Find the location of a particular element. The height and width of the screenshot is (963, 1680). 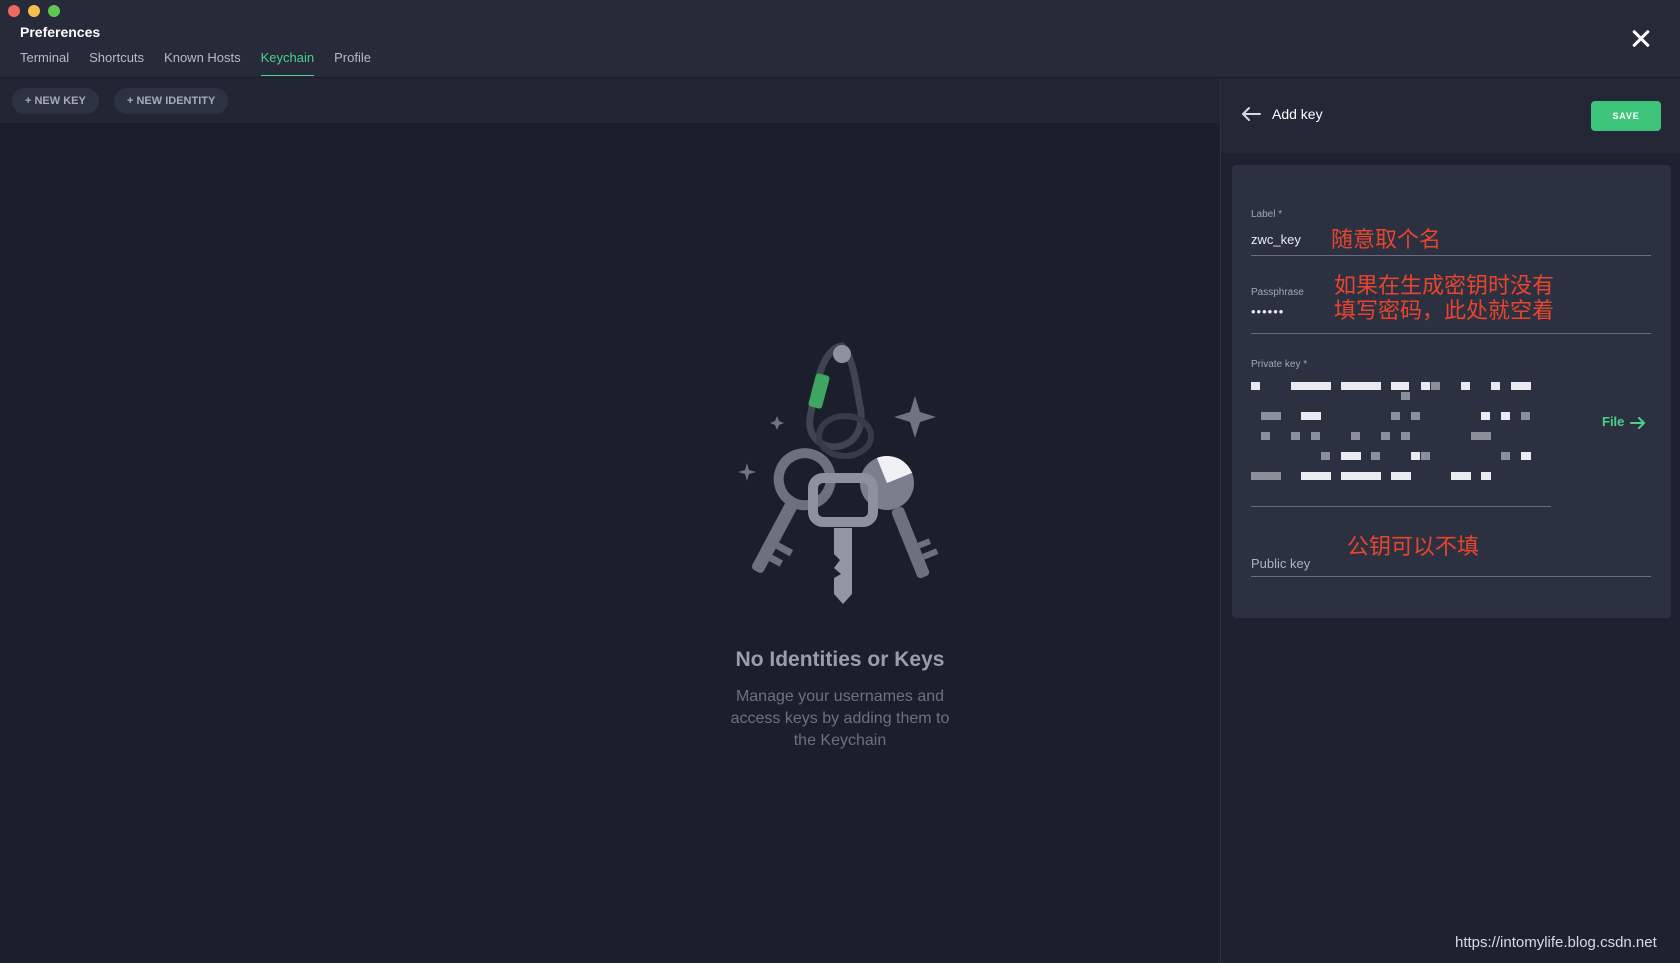

keychain-toolbar: + NEW KEY + NEW IDENTITY is located at coordinates (610, 100).